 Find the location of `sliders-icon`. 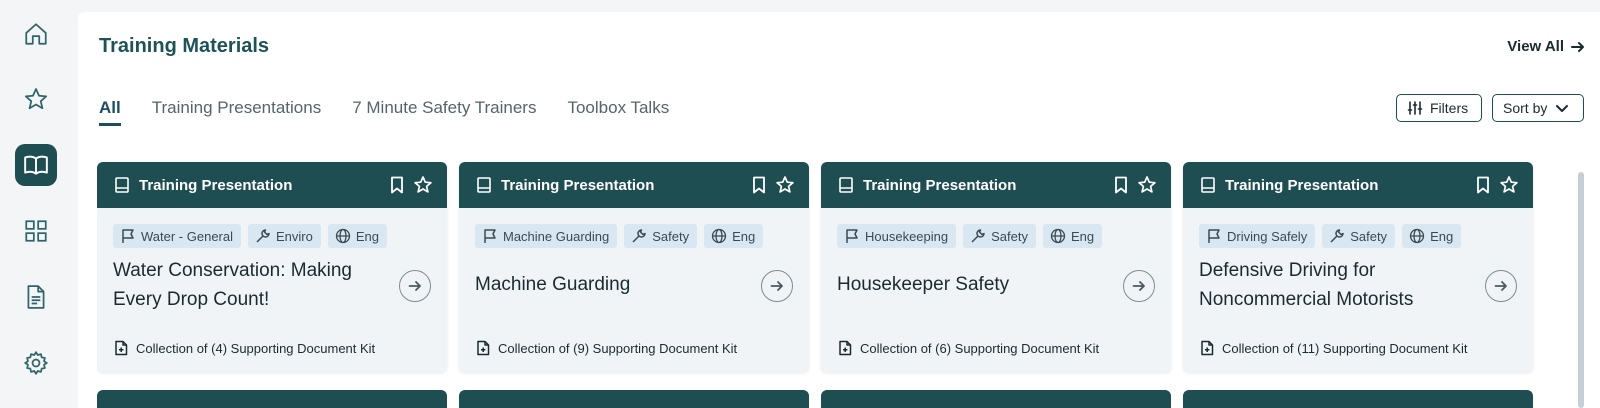

sliders-icon is located at coordinates (1415, 108).